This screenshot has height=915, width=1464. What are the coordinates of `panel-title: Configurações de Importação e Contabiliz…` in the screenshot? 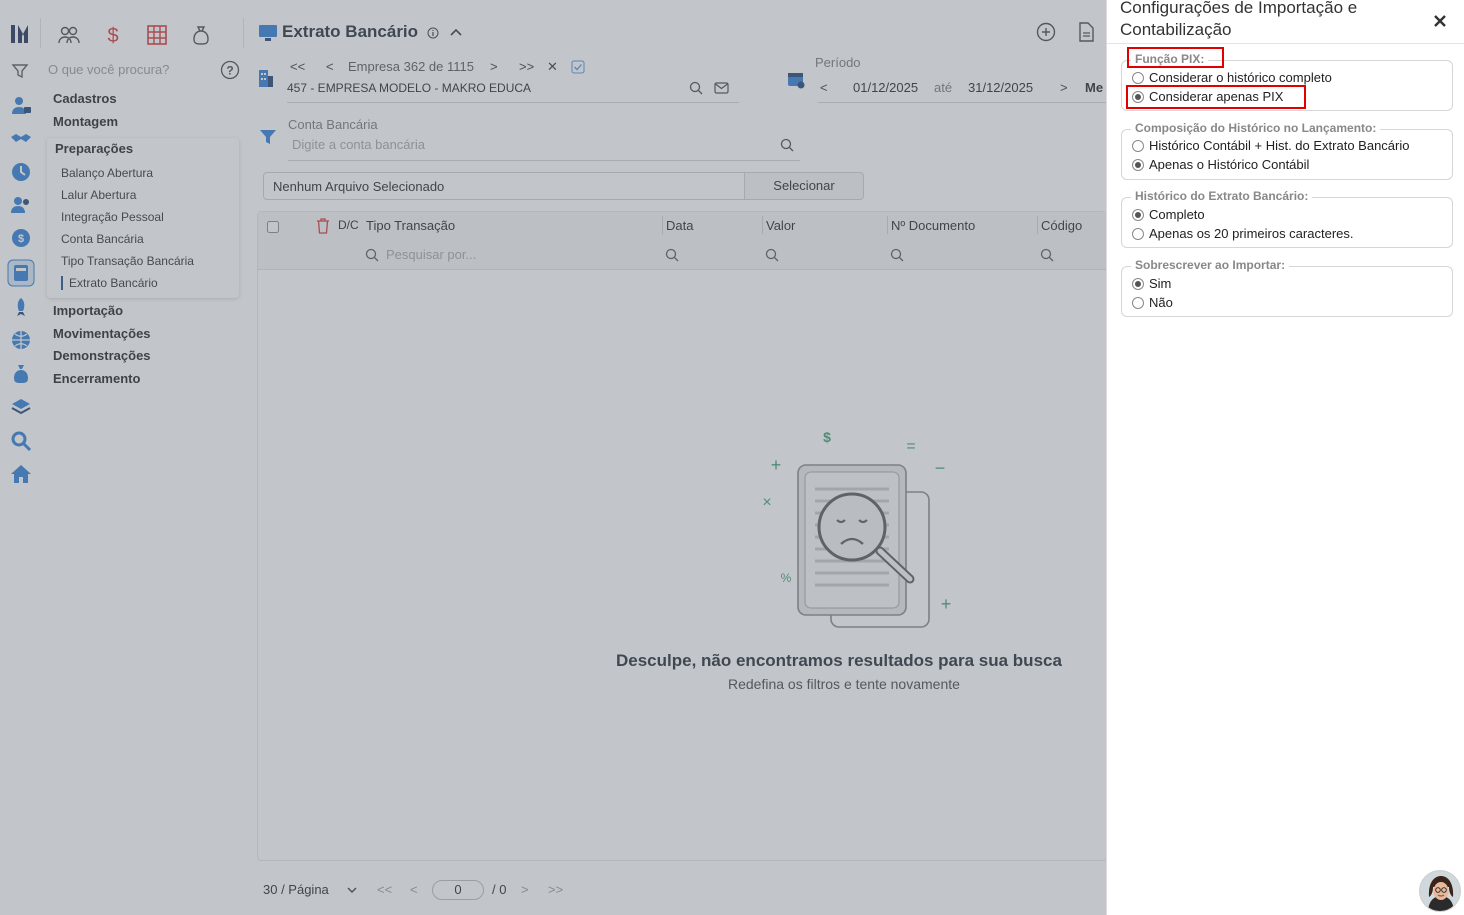 It's located at (1239, 19).